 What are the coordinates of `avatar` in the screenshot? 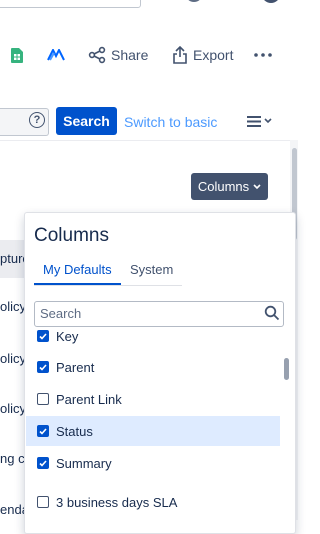 It's located at (271, 1).